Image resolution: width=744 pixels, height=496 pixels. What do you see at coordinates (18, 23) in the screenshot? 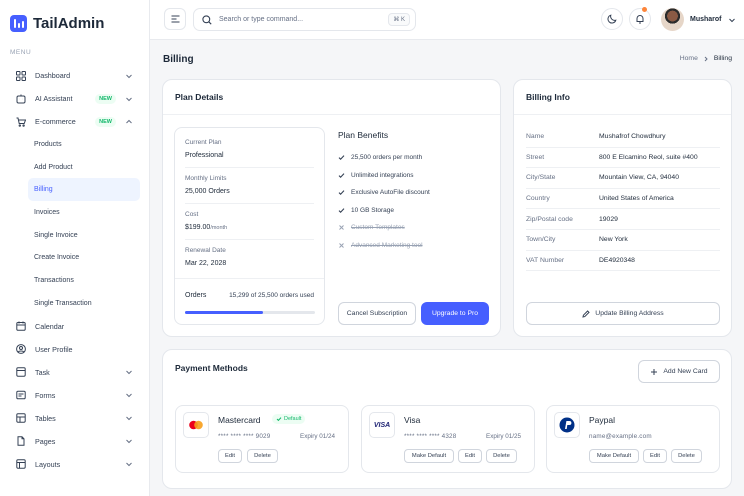
I see `logo-icon` at bounding box center [18, 23].